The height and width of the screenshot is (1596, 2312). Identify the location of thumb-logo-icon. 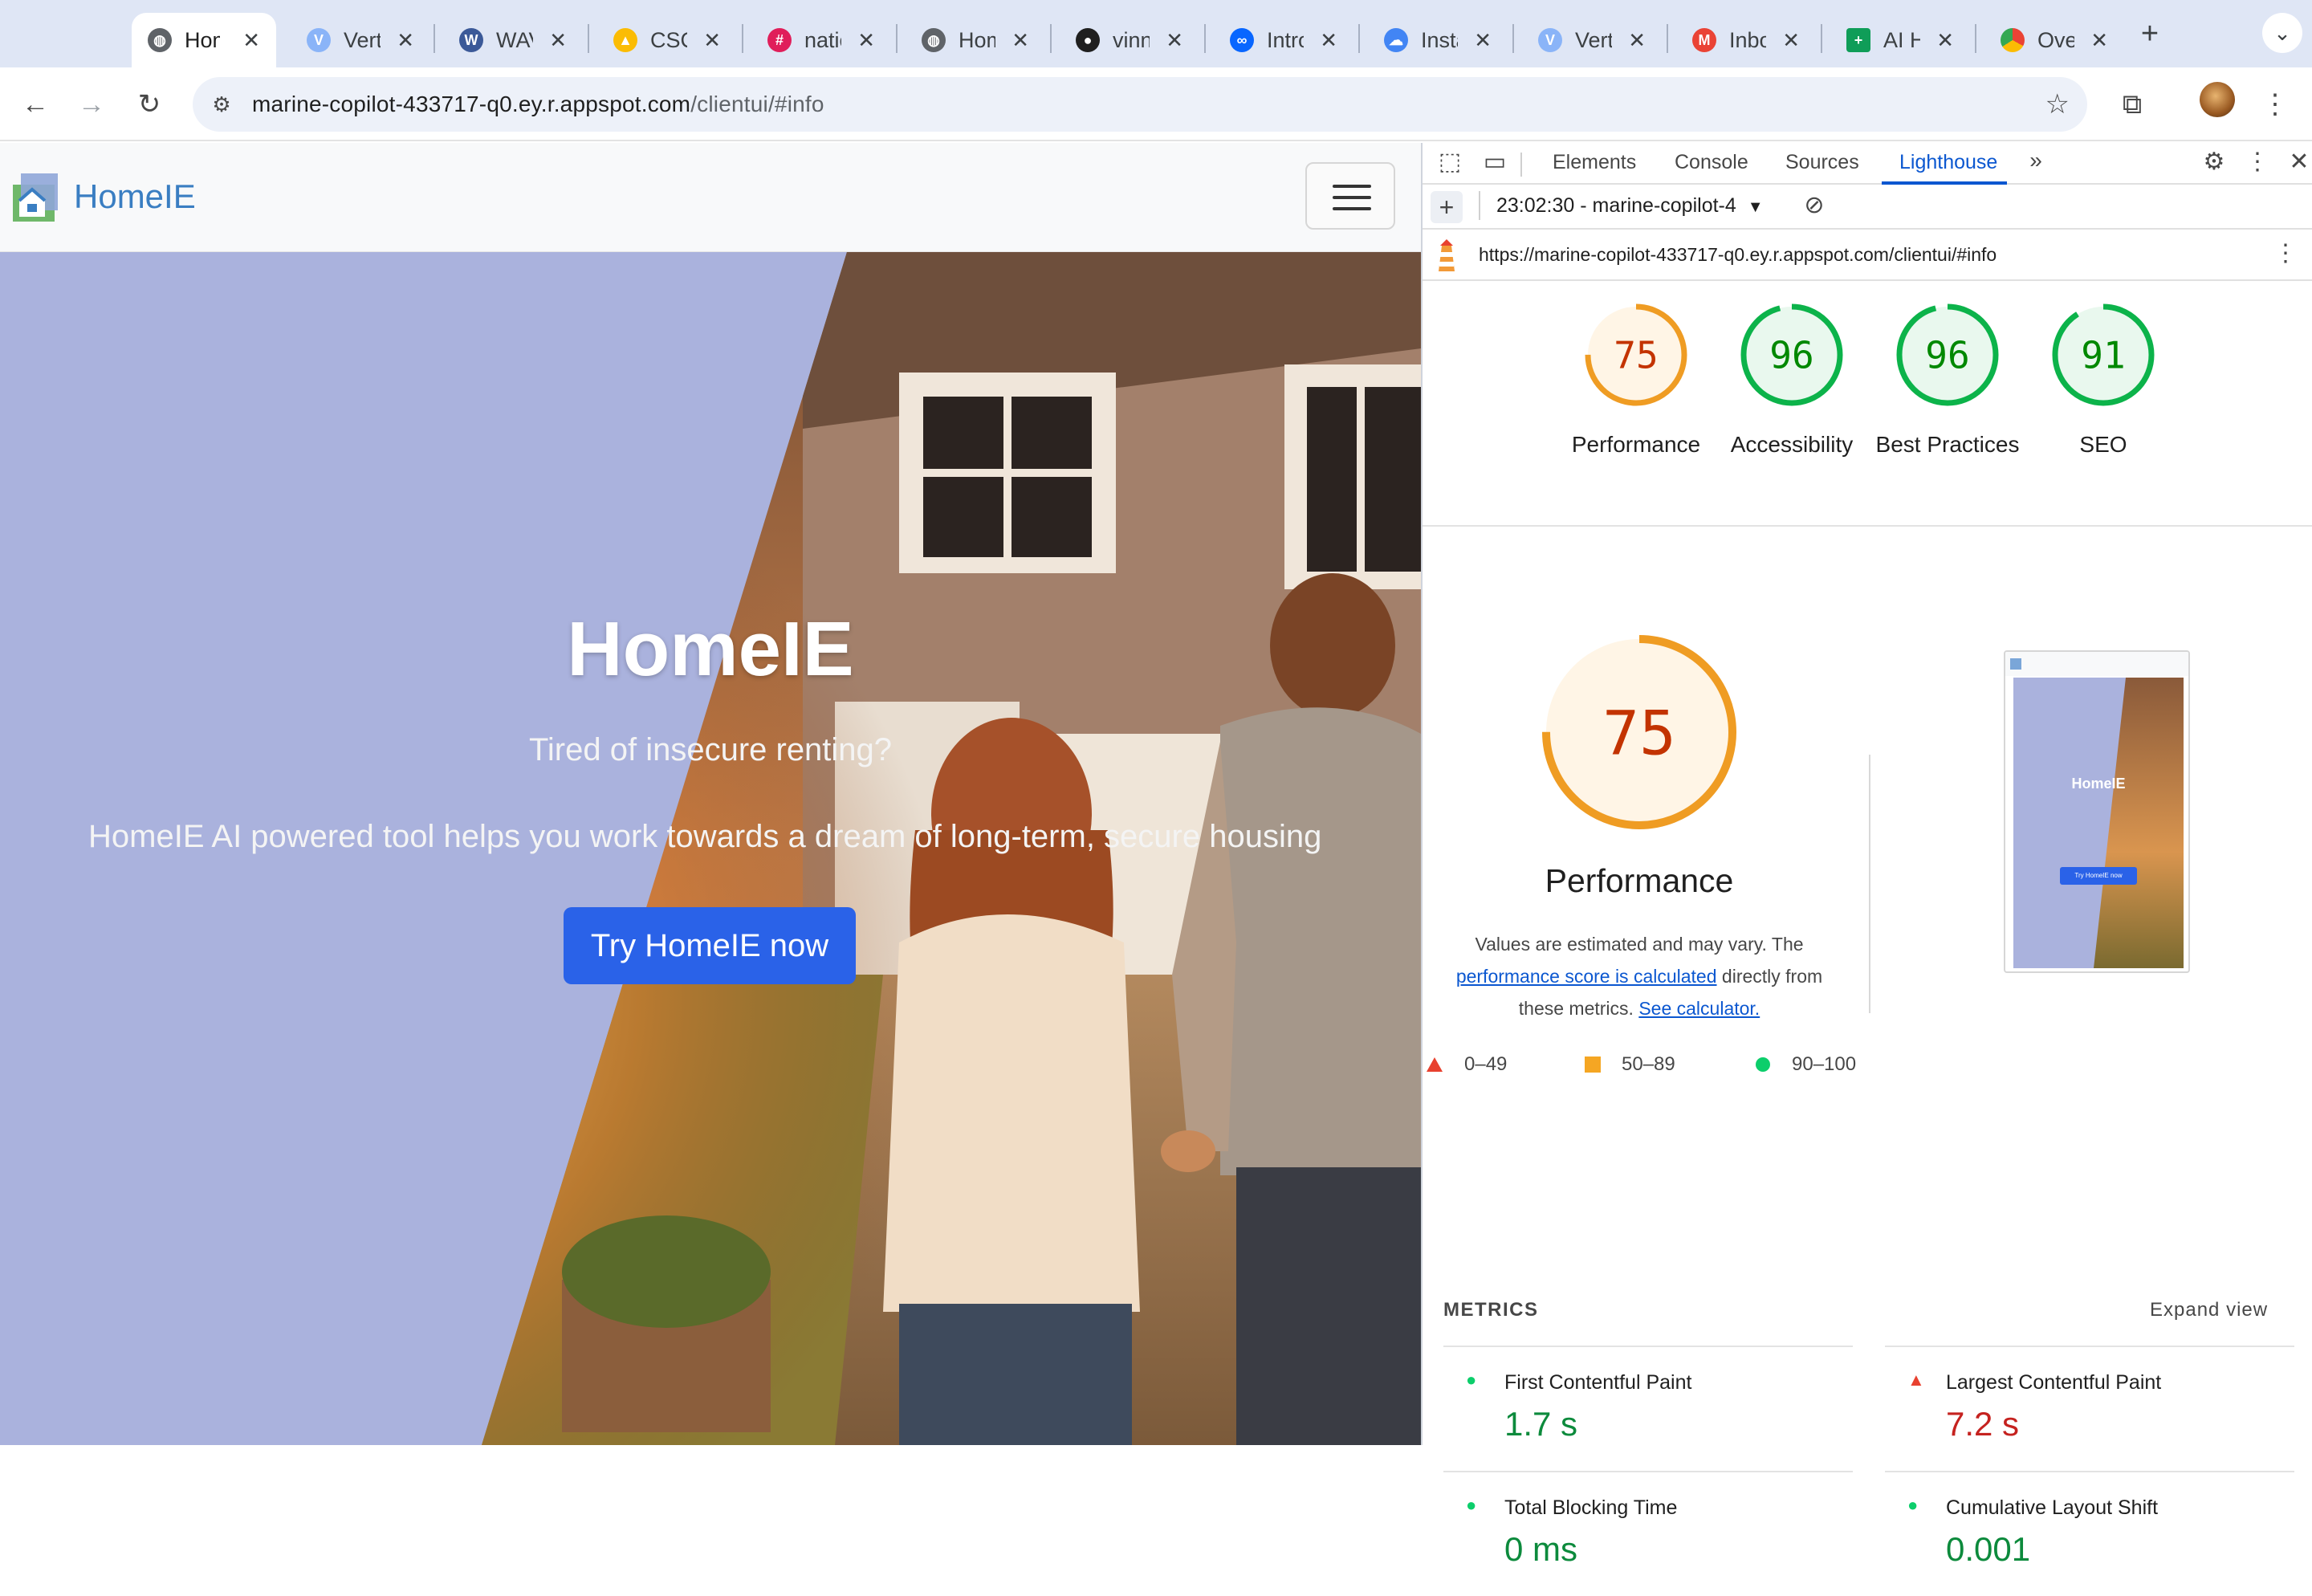
(2016, 664).